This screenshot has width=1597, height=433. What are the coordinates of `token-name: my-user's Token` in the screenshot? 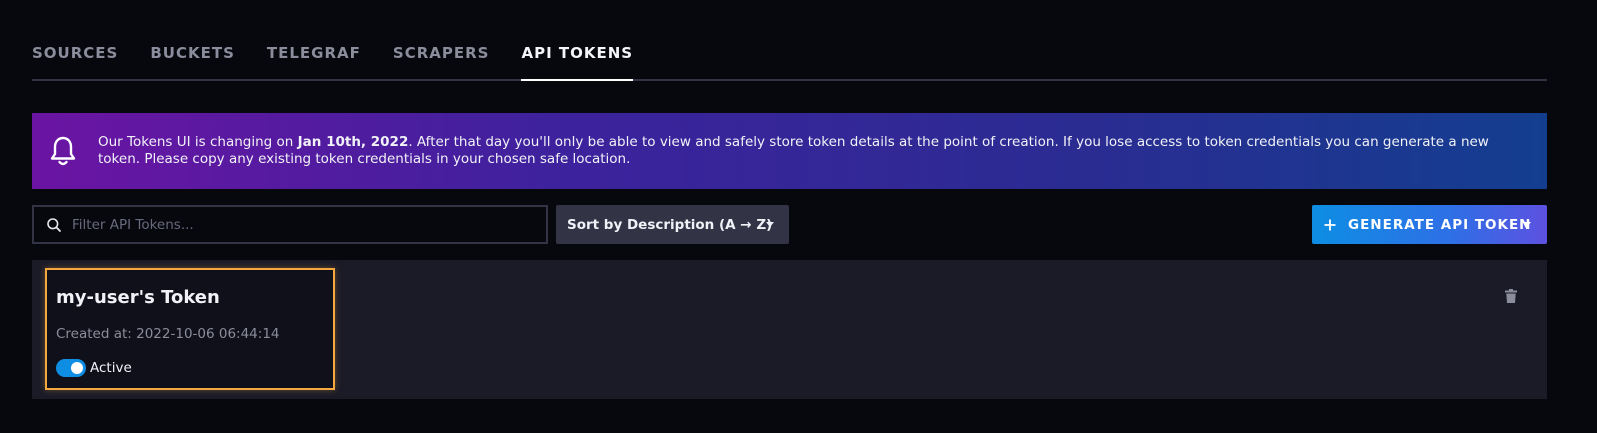 It's located at (138, 297).